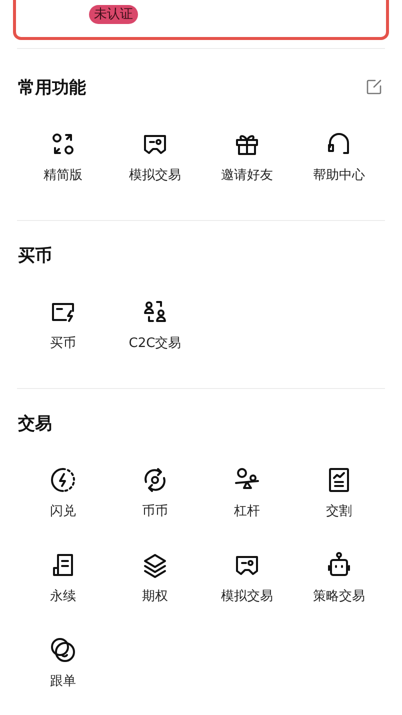  I want to click on edit-icon, so click(374, 87).